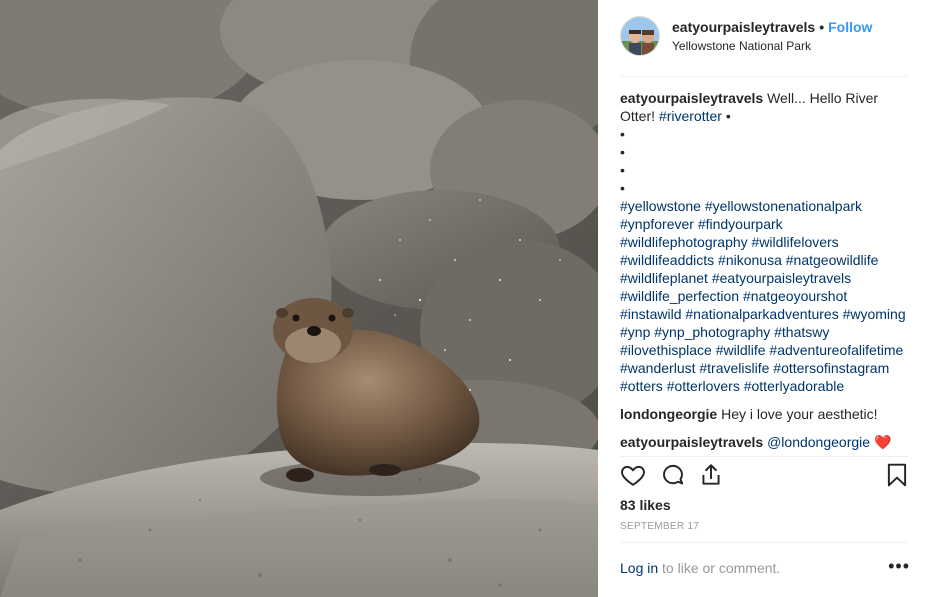  What do you see at coordinates (691, 442) in the screenshot?
I see `comment-username: eatyourpaisleytravels` at bounding box center [691, 442].